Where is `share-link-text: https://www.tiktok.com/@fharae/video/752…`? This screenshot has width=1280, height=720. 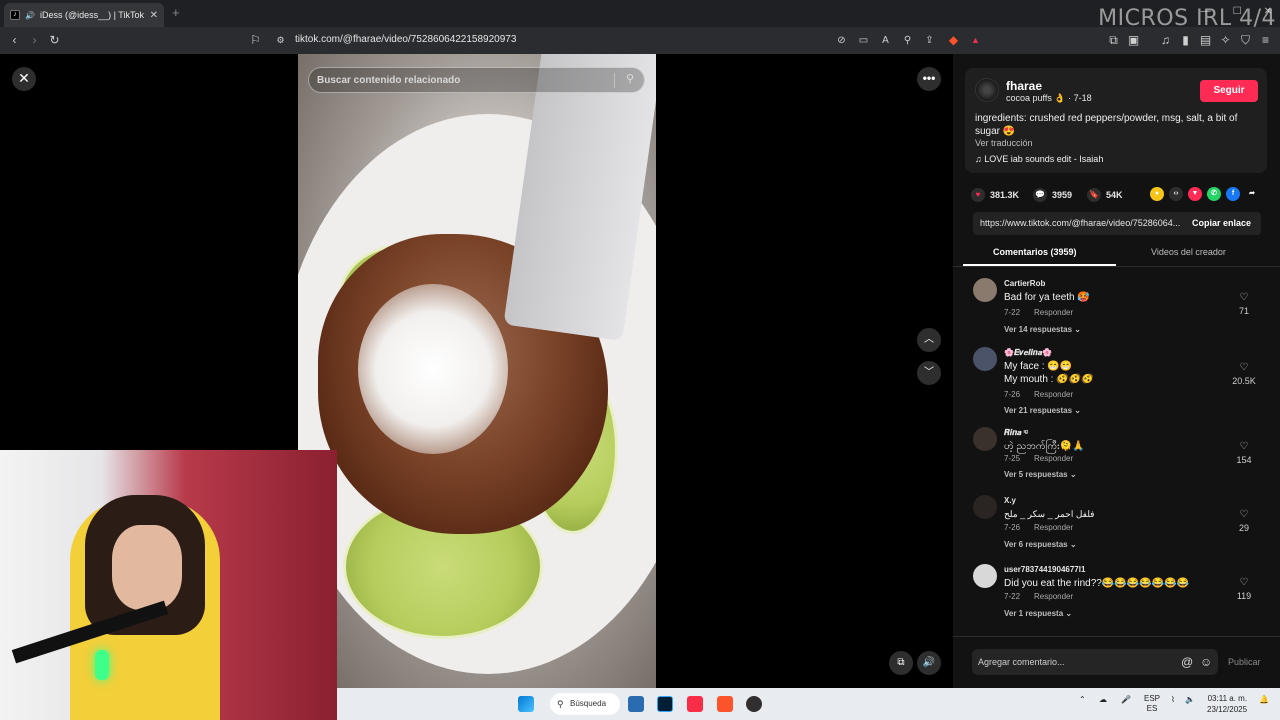 share-link-text: https://www.tiktok.com/@fharae/video/752… is located at coordinates (1080, 223).